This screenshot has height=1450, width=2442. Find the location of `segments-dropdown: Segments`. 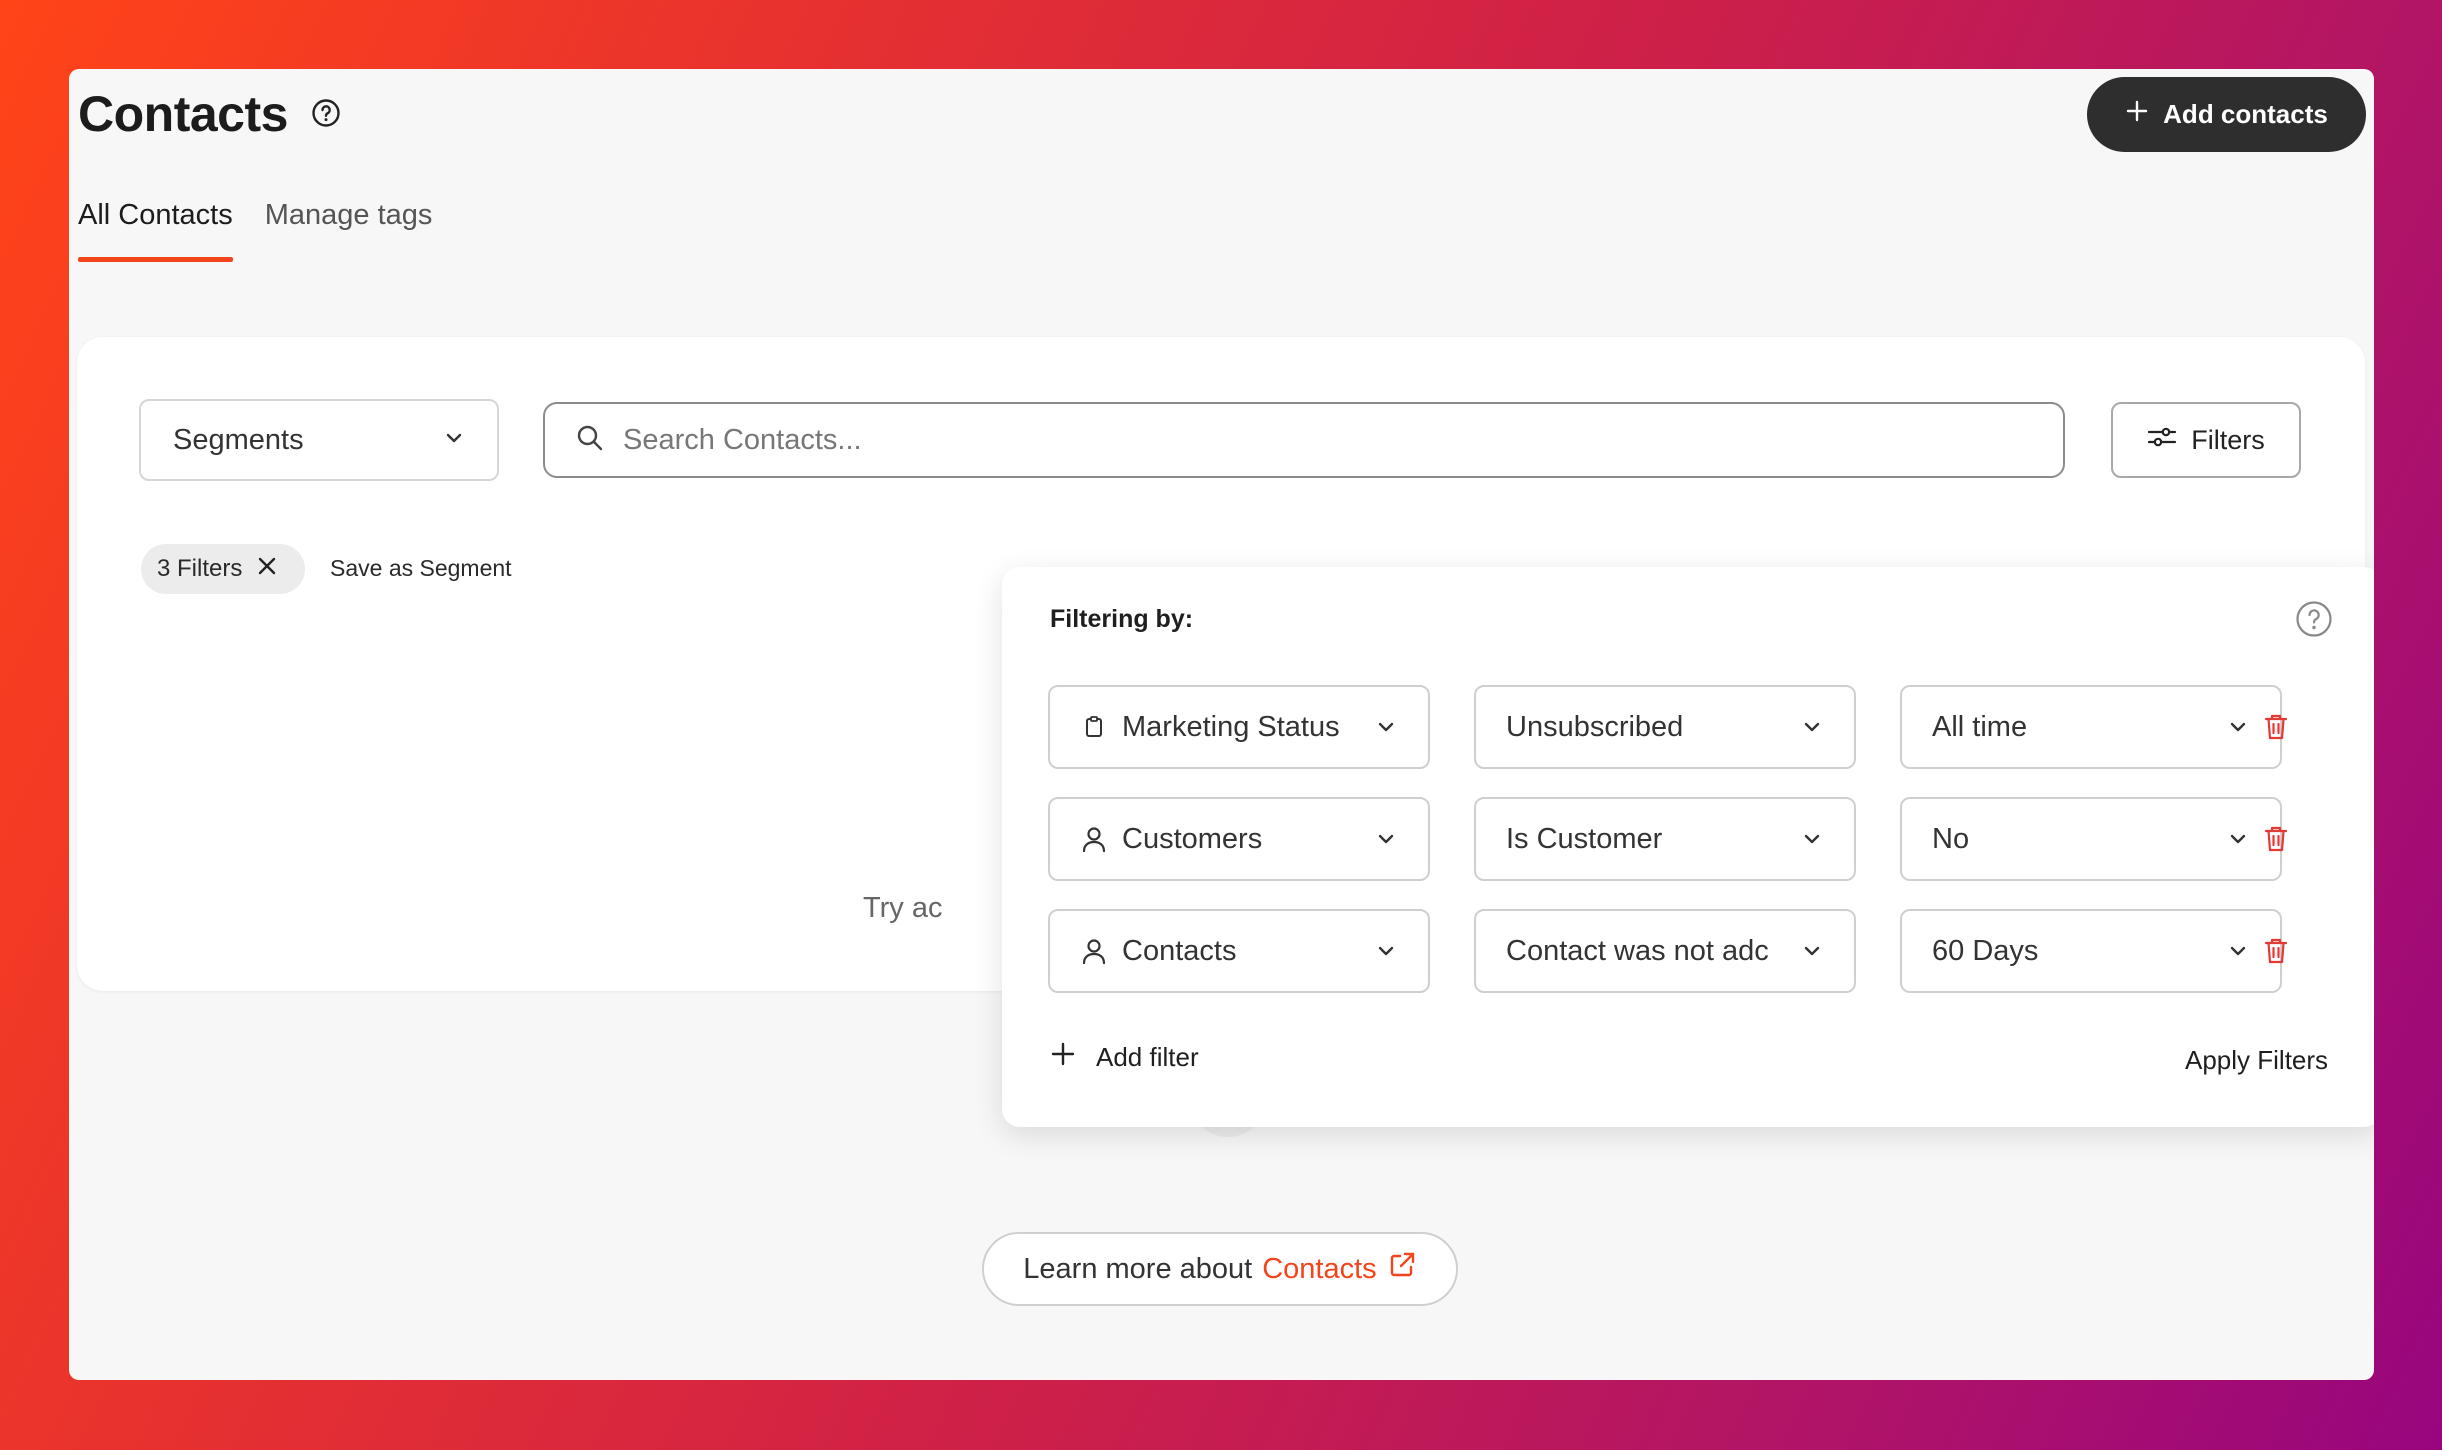

segments-dropdown: Segments is located at coordinates (319, 440).